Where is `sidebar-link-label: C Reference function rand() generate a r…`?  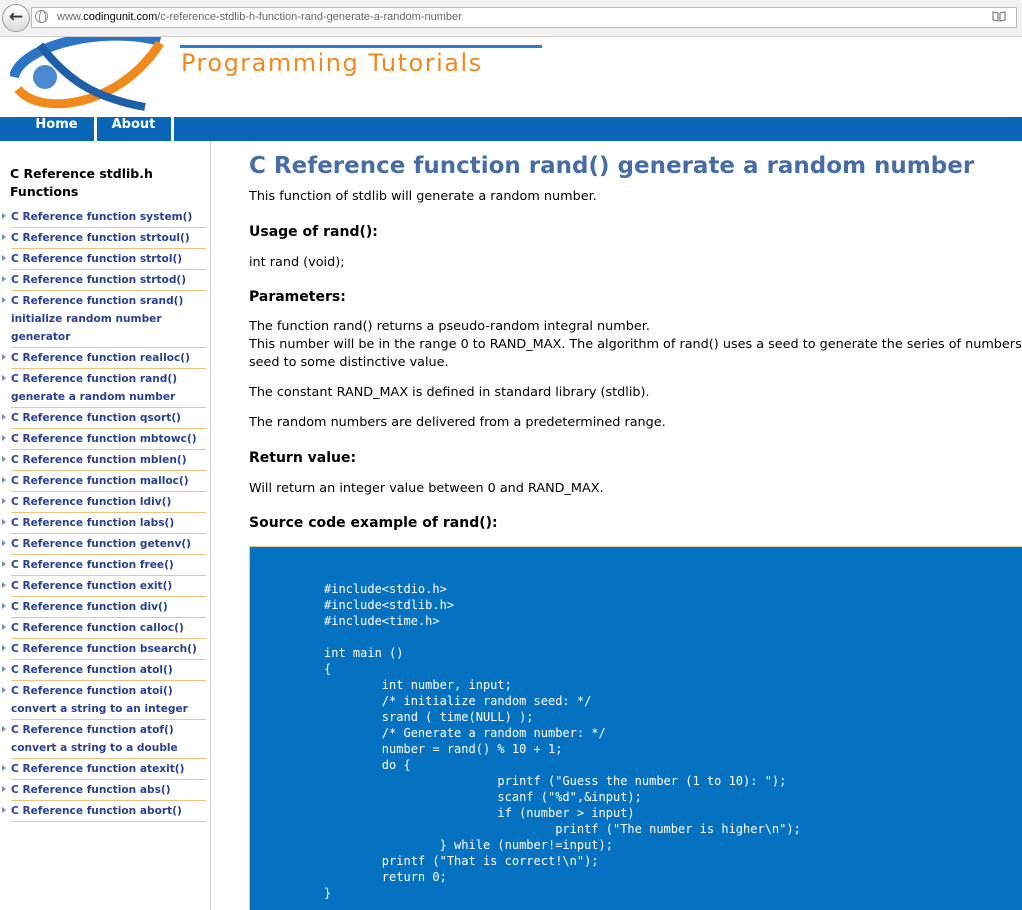 sidebar-link-label: C Reference function rand() generate a r… is located at coordinates (94, 388).